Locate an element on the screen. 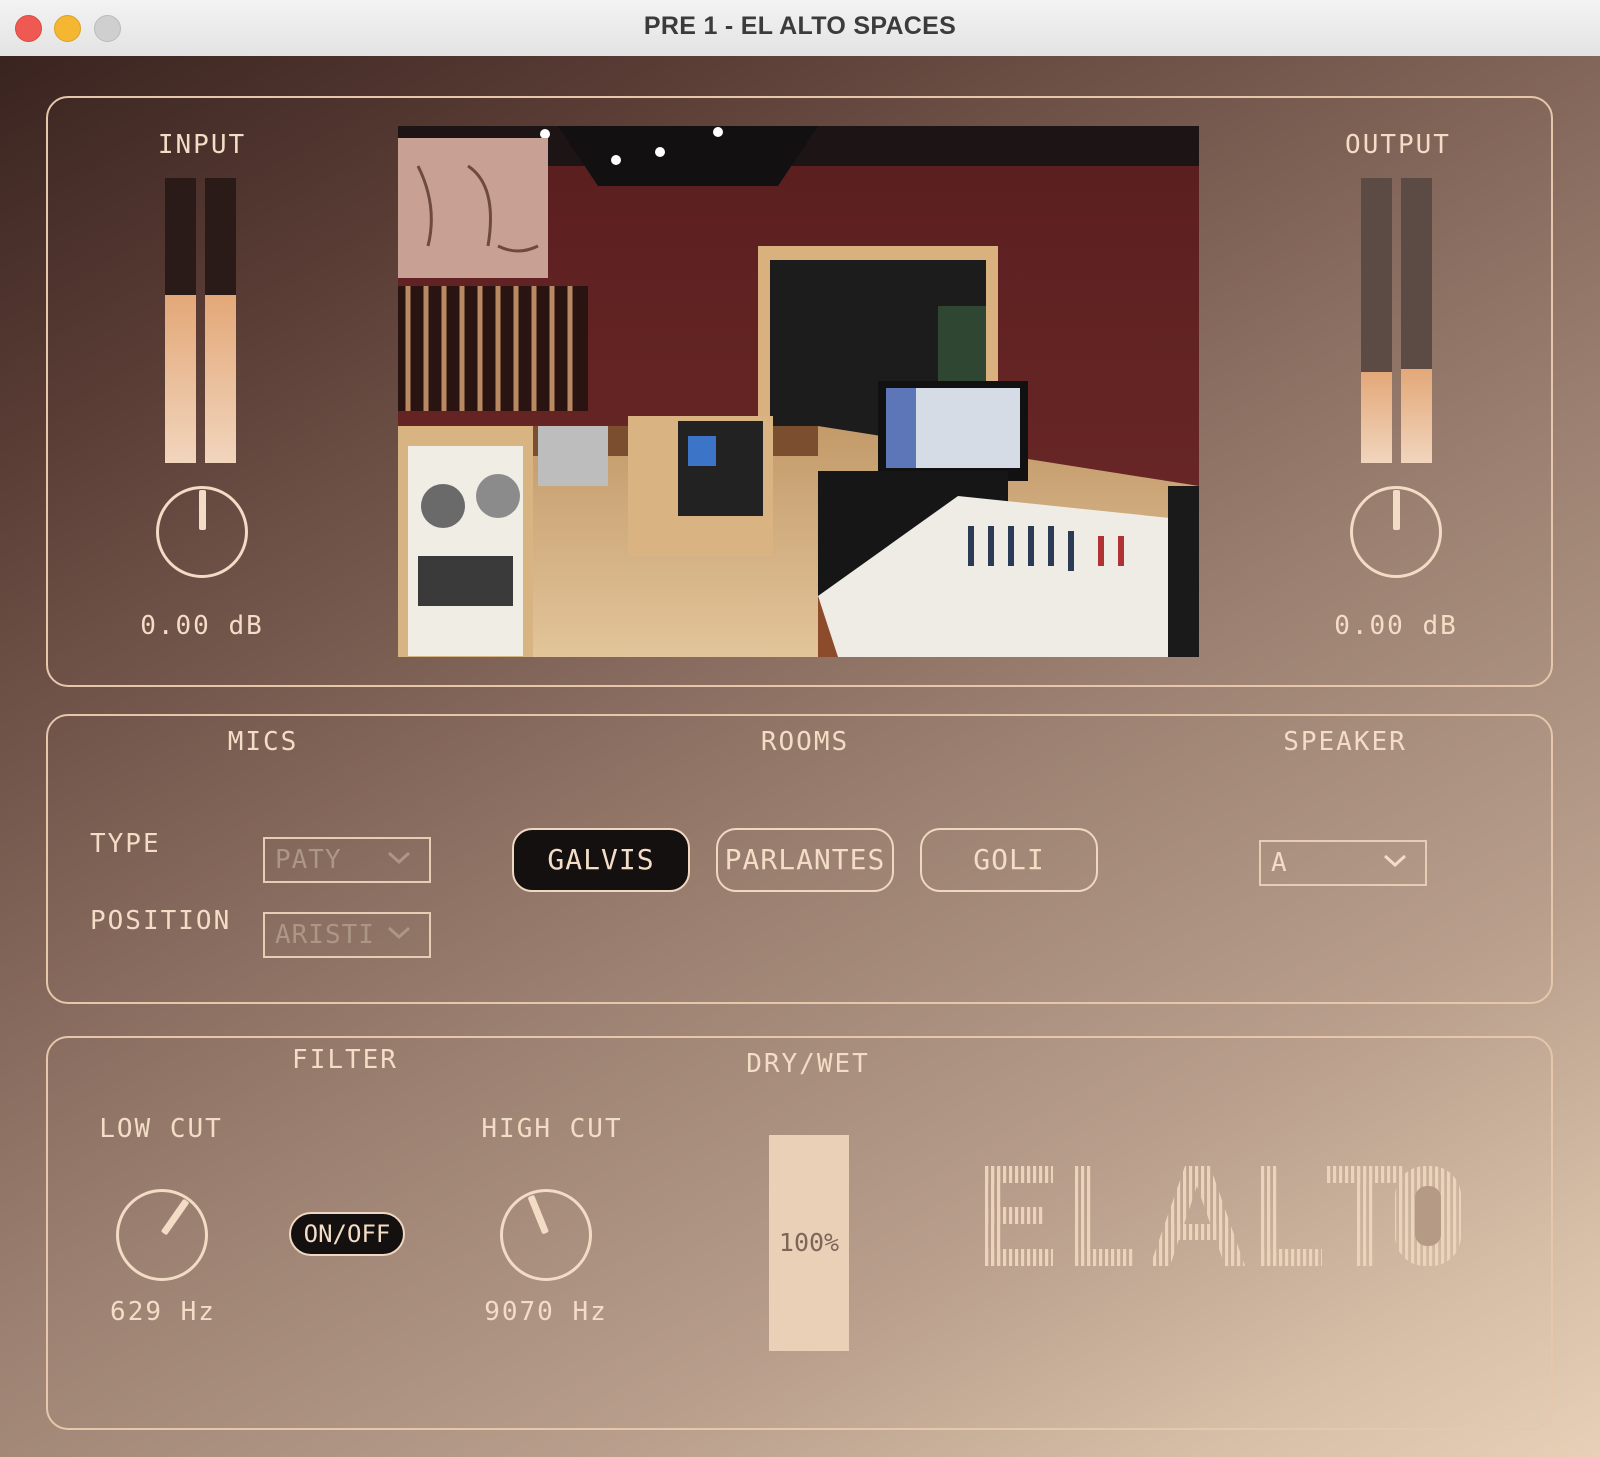 The width and height of the screenshot is (1600, 1457). output-label: OUTPUT is located at coordinates (1398, 145).